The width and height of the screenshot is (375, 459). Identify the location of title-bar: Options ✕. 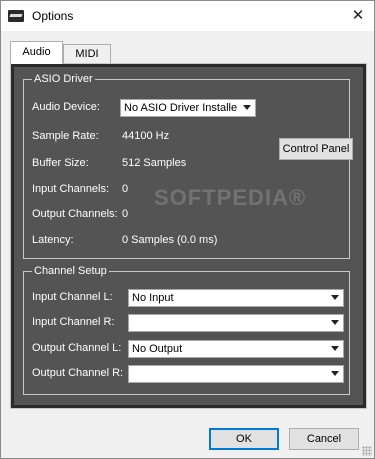
(187, 16).